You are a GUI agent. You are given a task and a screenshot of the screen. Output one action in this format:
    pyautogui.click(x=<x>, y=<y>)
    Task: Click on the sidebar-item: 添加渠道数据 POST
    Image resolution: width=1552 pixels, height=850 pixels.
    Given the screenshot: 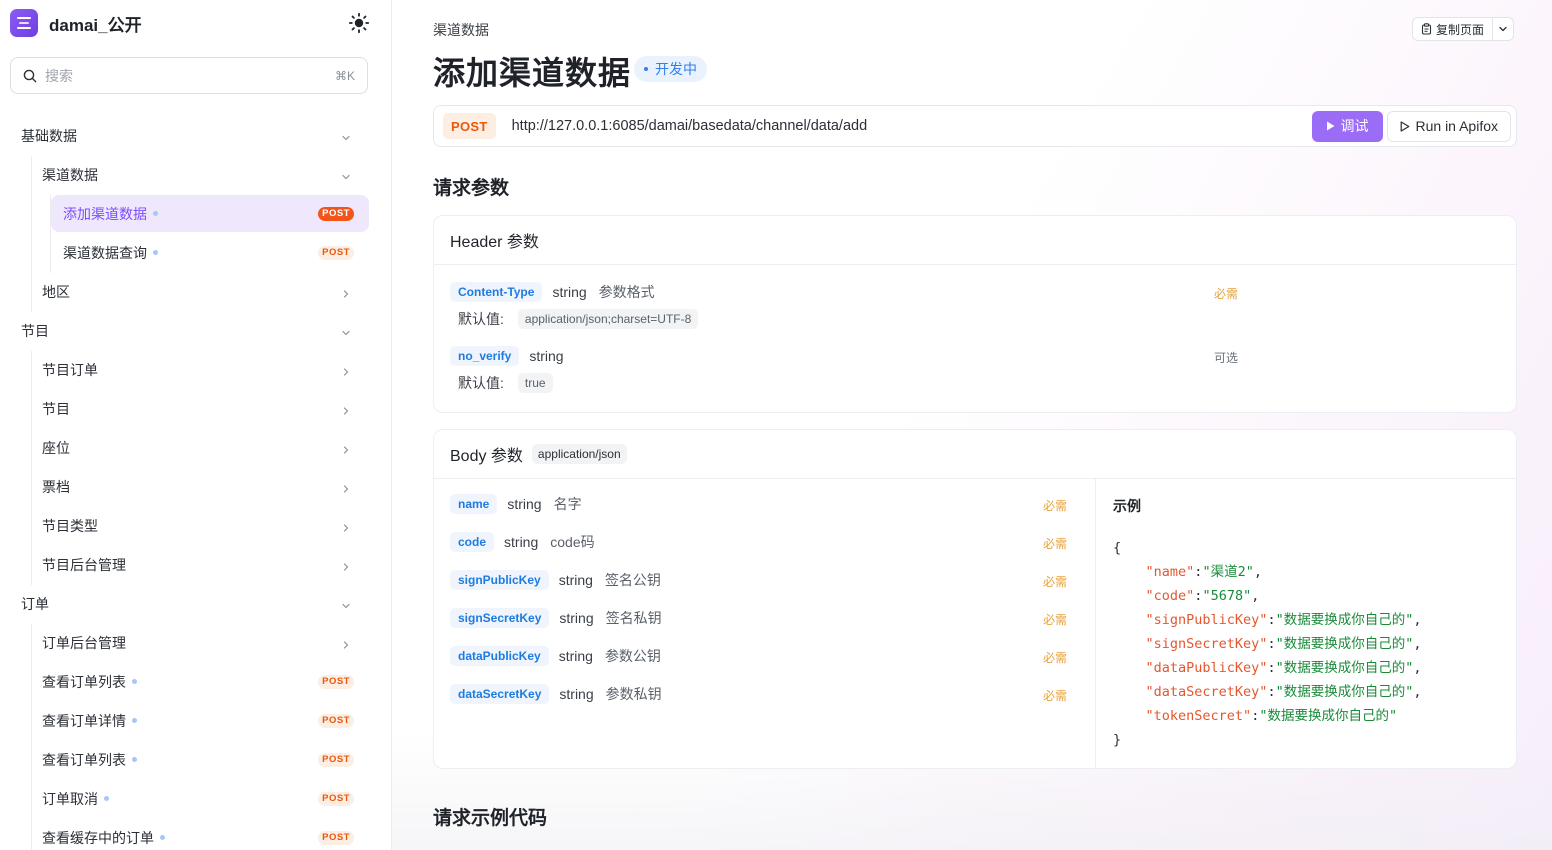 What is the action you would take?
    pyautogui.click(x=195, y=213)
    